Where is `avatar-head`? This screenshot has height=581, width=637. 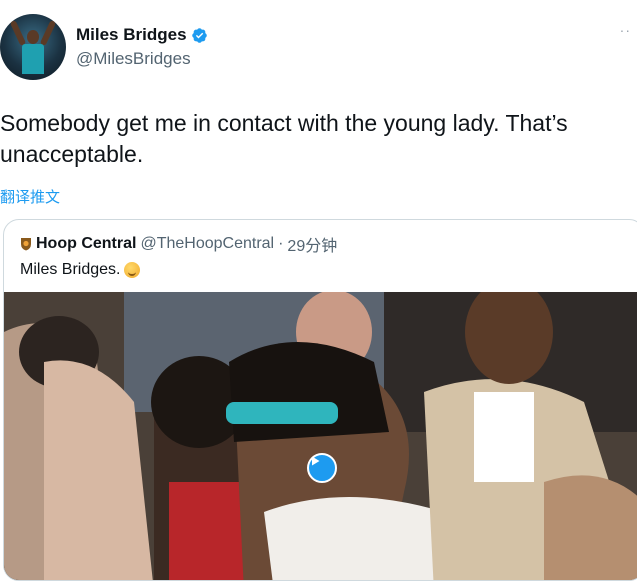
avatar-head is located at coordinates (33, 37).